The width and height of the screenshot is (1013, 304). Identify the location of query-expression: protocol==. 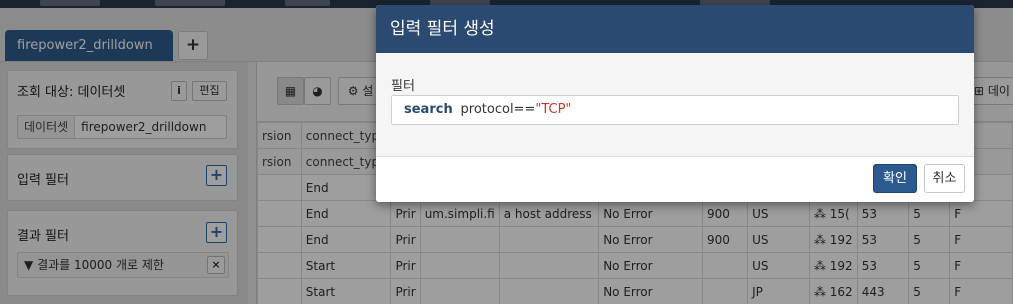
(498, 109).